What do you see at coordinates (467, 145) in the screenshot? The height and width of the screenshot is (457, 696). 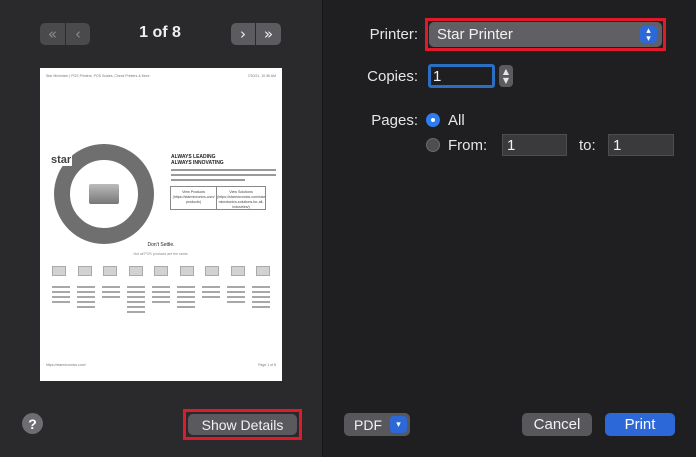 I see `pages-from-label: From:` at bounding box center [467, 145].